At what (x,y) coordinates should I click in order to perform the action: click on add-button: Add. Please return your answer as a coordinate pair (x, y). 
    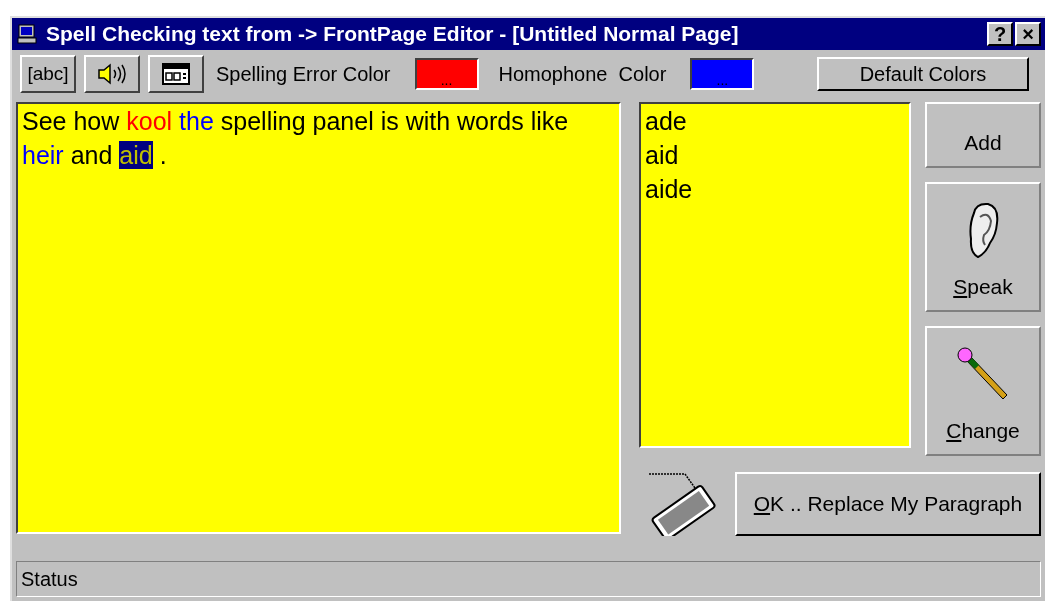
    Looking at the image, I should click on (983, 135).